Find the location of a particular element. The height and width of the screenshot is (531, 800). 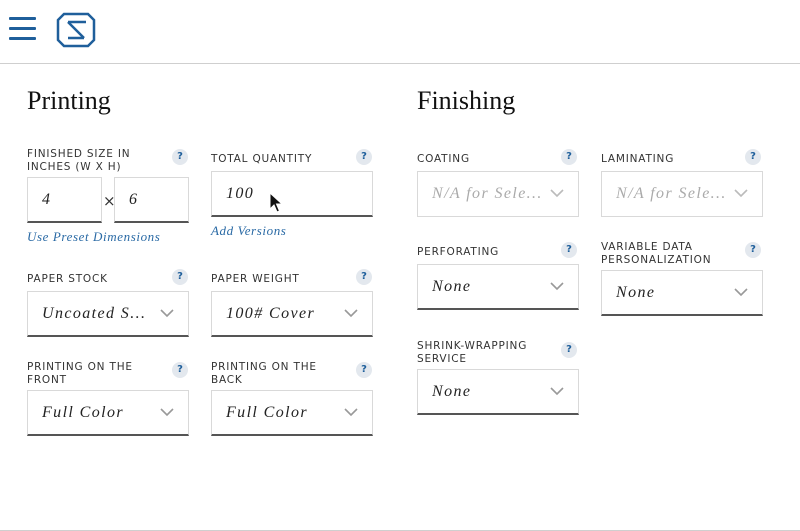

total-quantity-value: 100 is located at coordinates (240, 193).